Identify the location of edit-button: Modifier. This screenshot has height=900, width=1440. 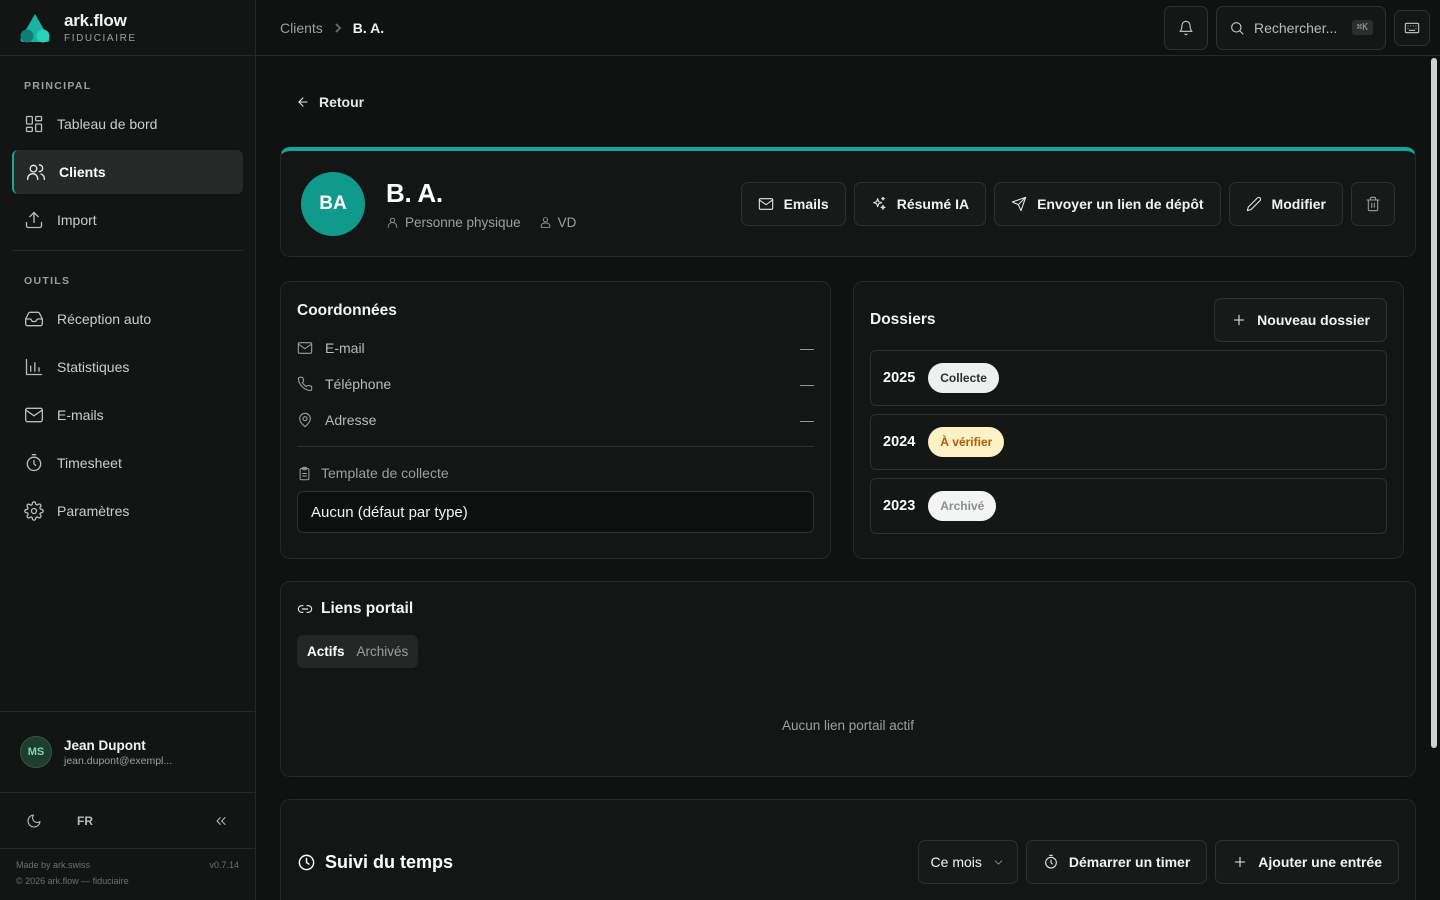
(1285, 203).